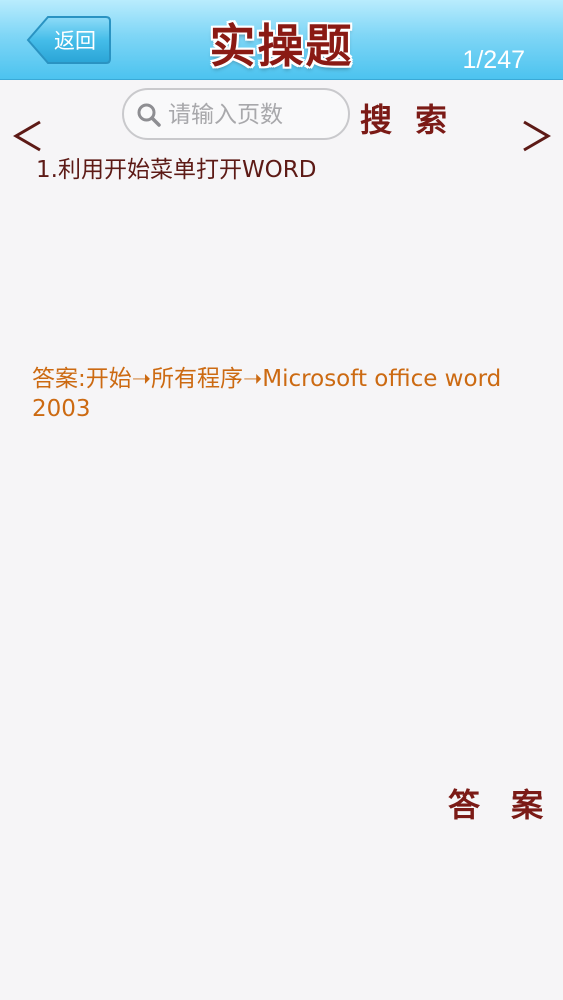 Image resolution: width=563 pixels, height=1000 pixels. I want to click on show-answer-button: 答 案, so click(500, 803).